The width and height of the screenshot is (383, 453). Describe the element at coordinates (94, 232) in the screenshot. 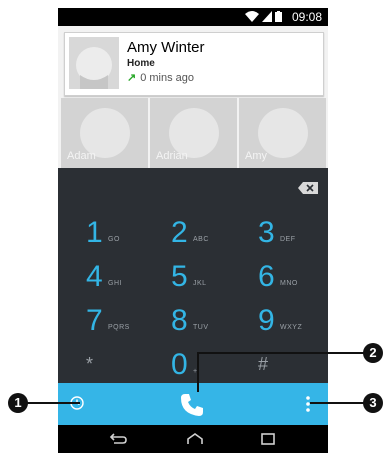

I see `dial-digit: 1` at that location.